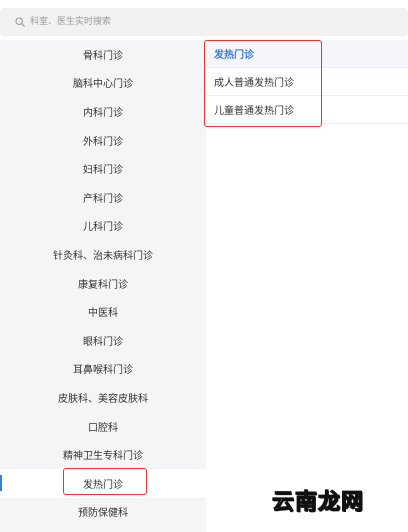 Image resolution: width=408 pixels, height=532 pixels. I want to click on sidebar-item-stomatology: 口腔科, so click(103, 426).